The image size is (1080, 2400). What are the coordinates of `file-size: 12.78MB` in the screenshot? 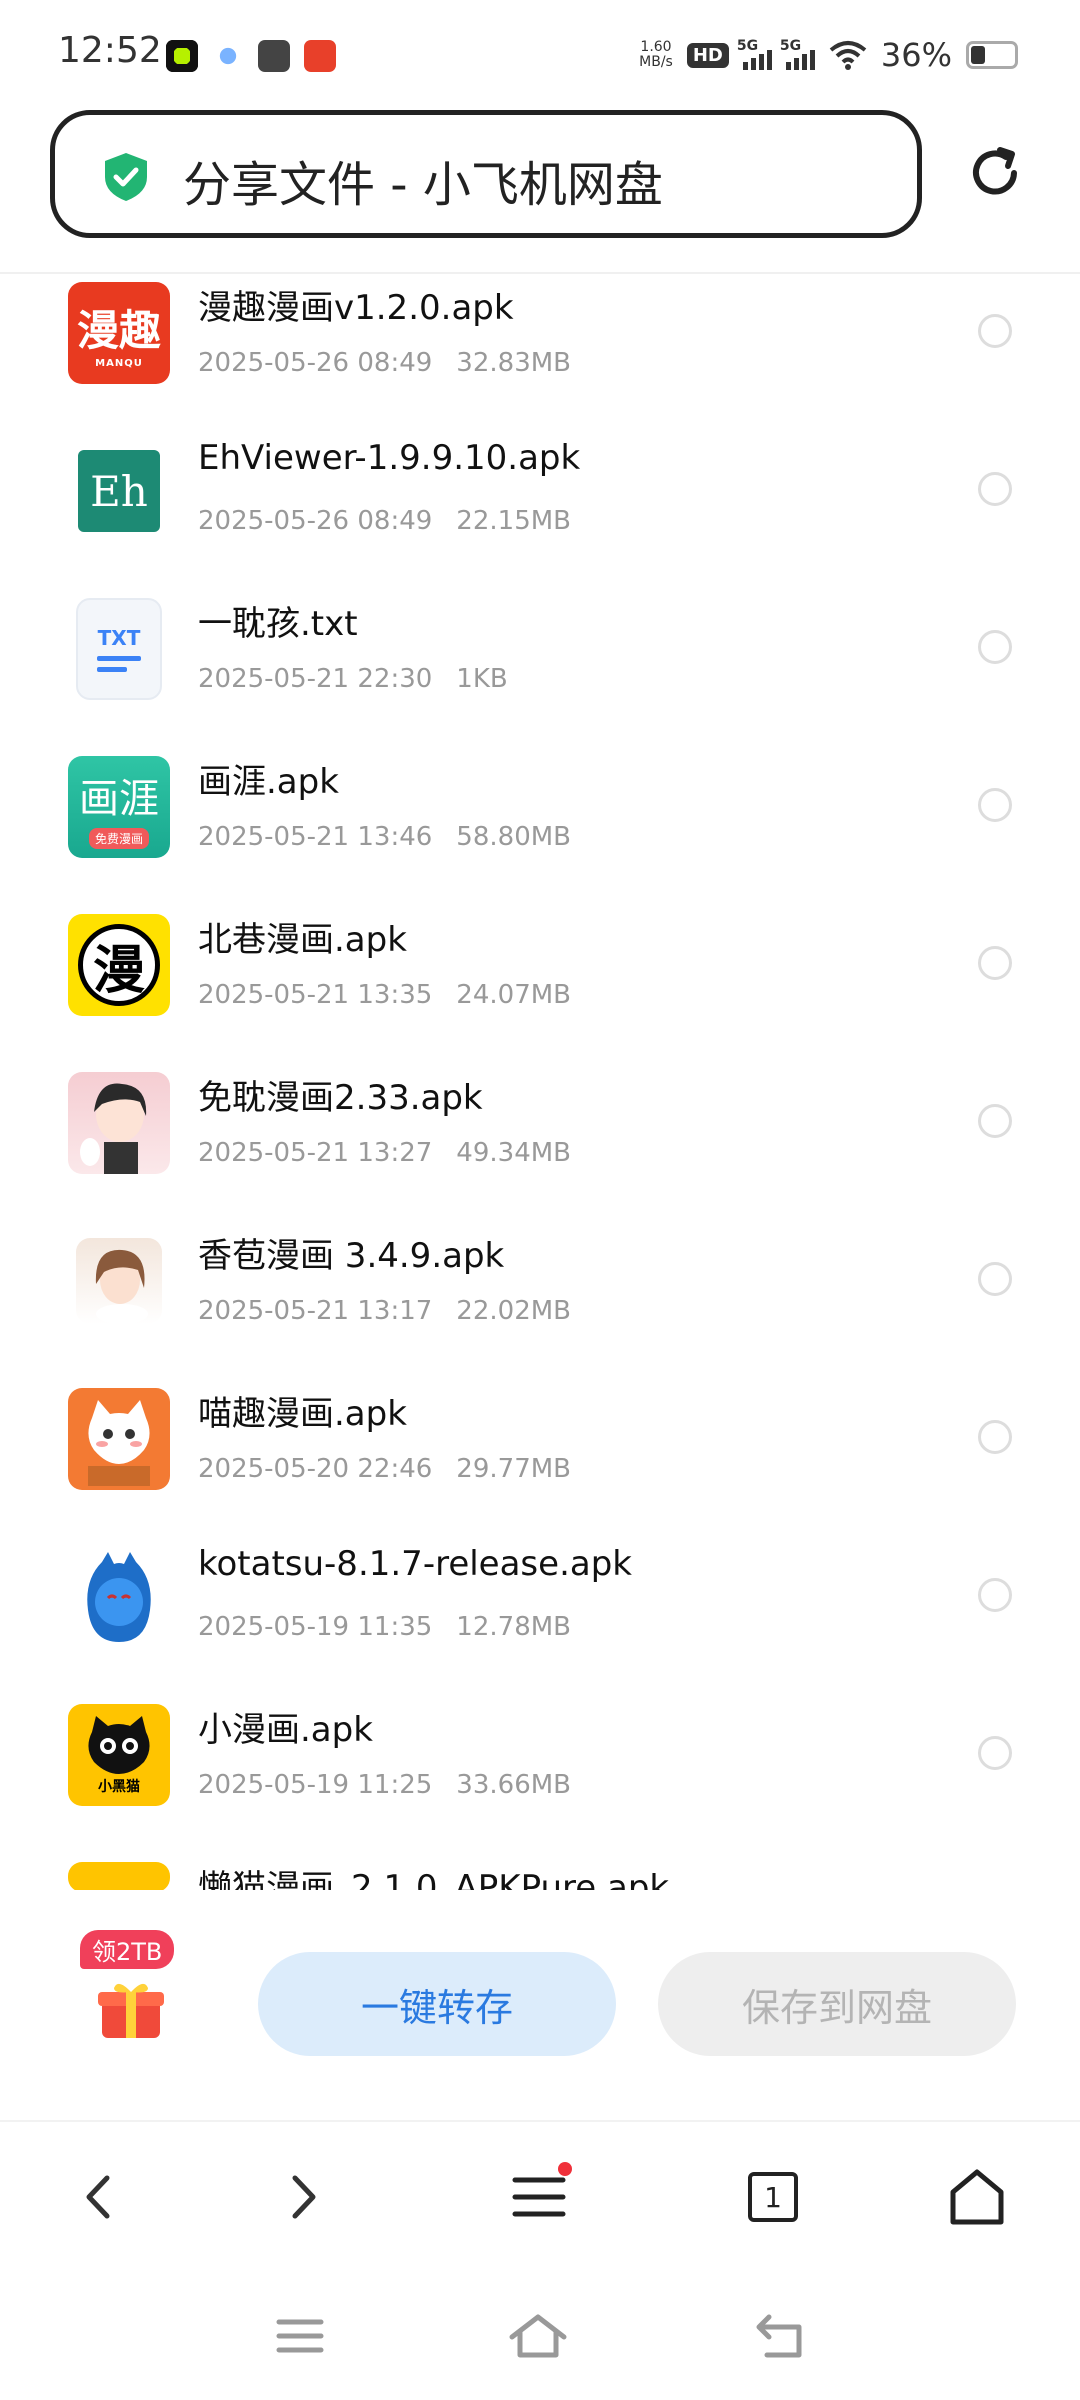 It's located at (513, 1627).